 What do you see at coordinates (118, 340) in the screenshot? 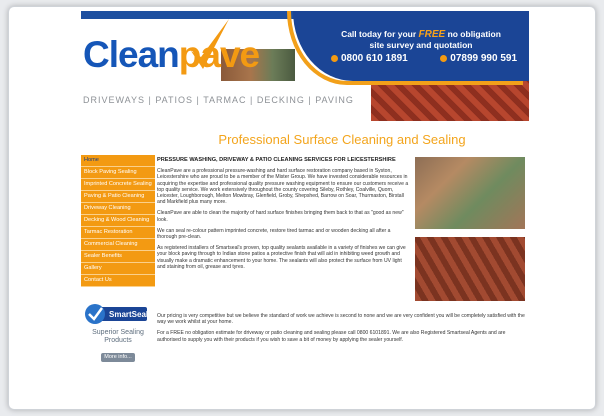
I see `smartseal-label-line2: Products` at bounding box center [118, 340].